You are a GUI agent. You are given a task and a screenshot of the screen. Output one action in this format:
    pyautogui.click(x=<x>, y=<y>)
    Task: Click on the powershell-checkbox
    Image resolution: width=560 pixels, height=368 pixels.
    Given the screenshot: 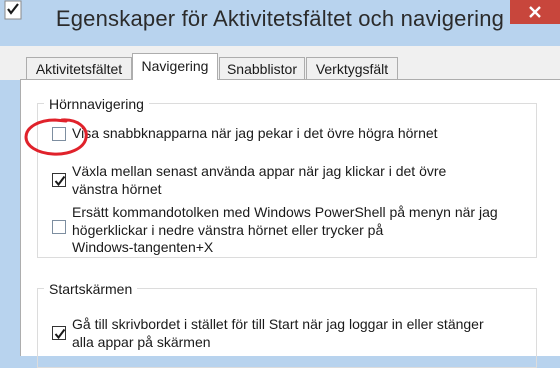 What is the action you would take?
    pyautogui.click(x=59, y=227)
    